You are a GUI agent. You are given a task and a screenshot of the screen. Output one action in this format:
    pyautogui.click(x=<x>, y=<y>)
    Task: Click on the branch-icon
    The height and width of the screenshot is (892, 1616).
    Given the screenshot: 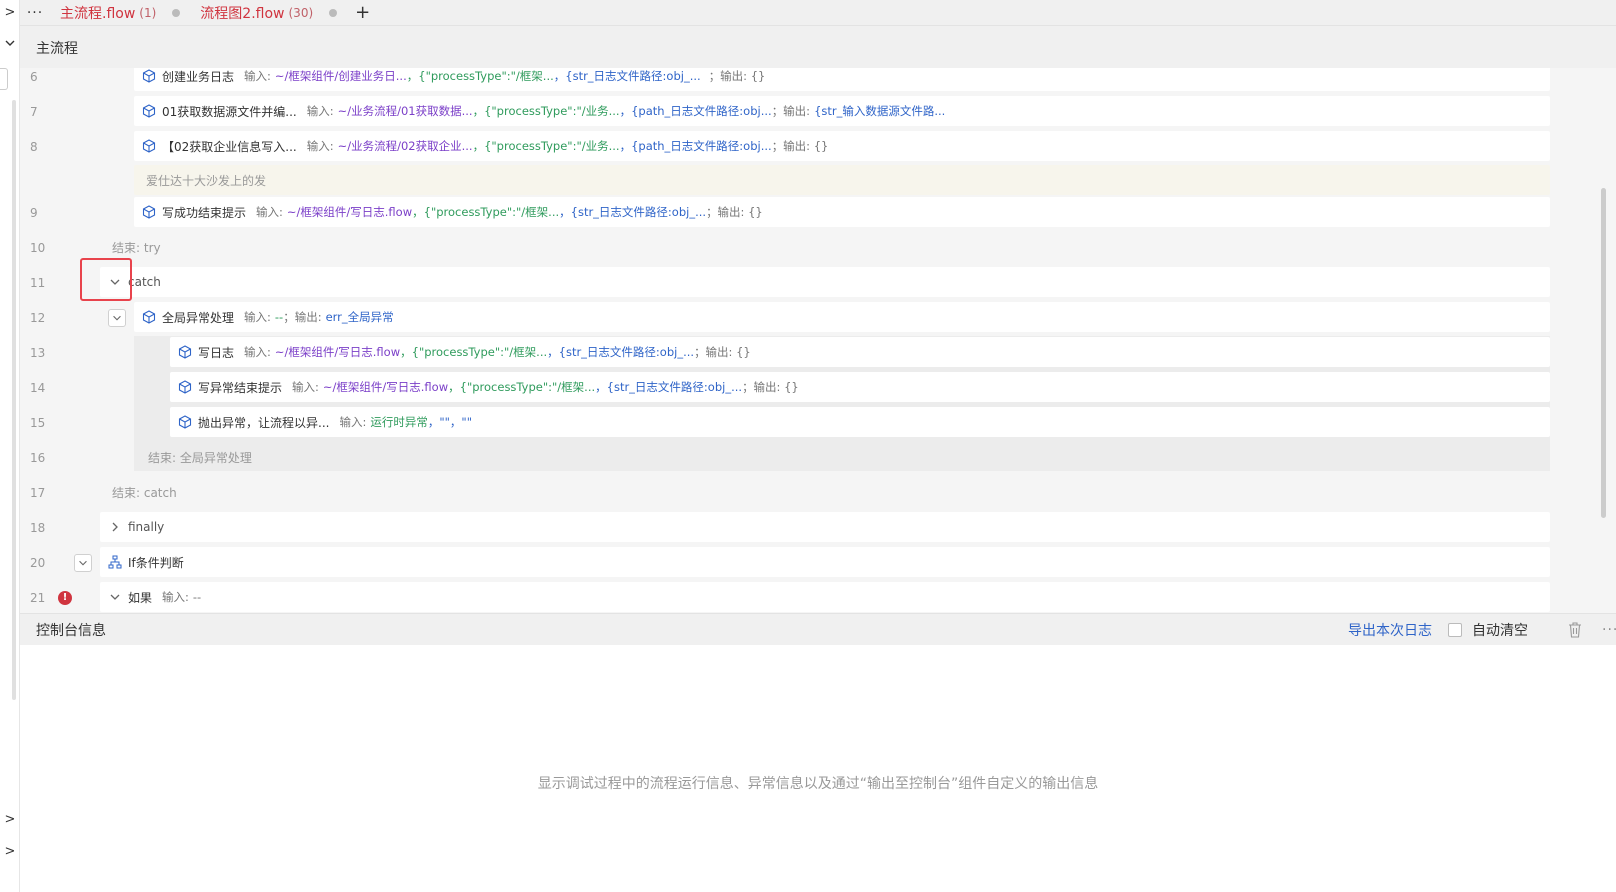 What is the action you would take?
    pyautogui.click(x=115, y=562)
    